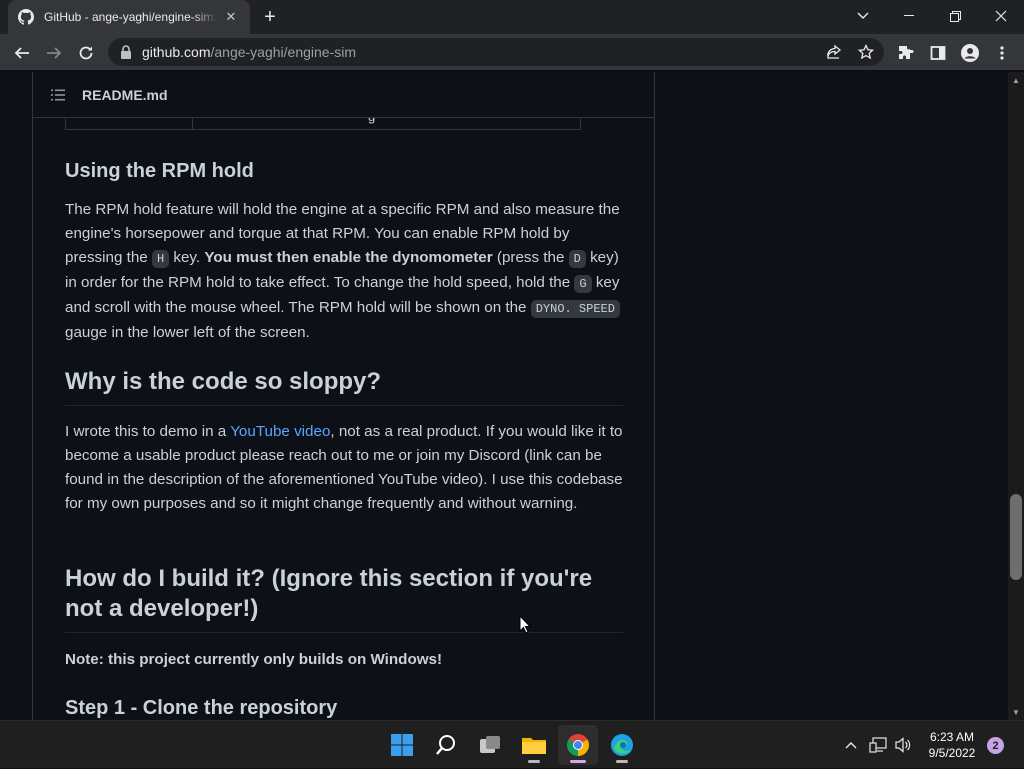  Describe the element at coordinates (525, 624) in the screenshot. I see `mouse-cursor-icon` at that location.